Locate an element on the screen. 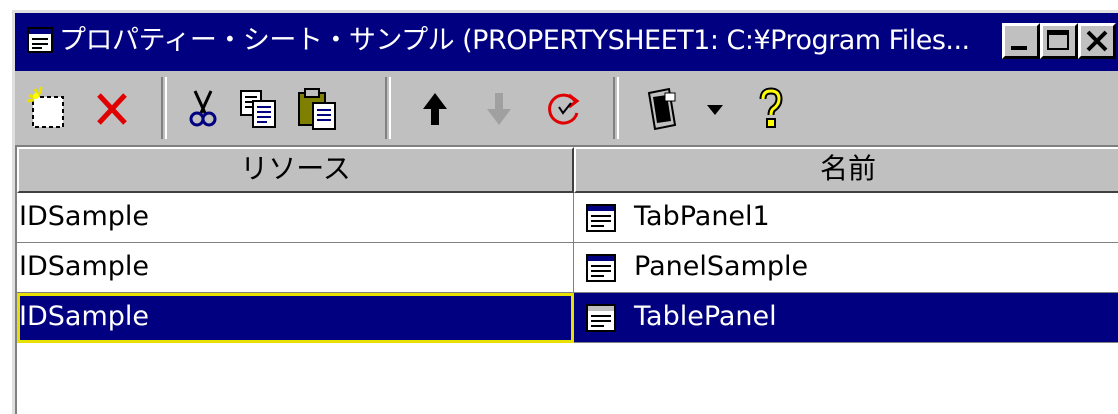  close-icon is located at coordinates (1097, 41).